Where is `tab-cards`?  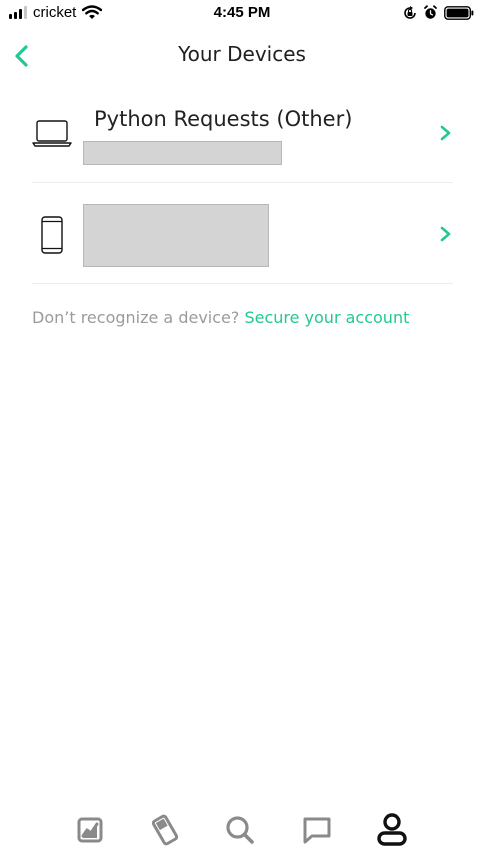
tab-cards is located at coordinates (165, 830).